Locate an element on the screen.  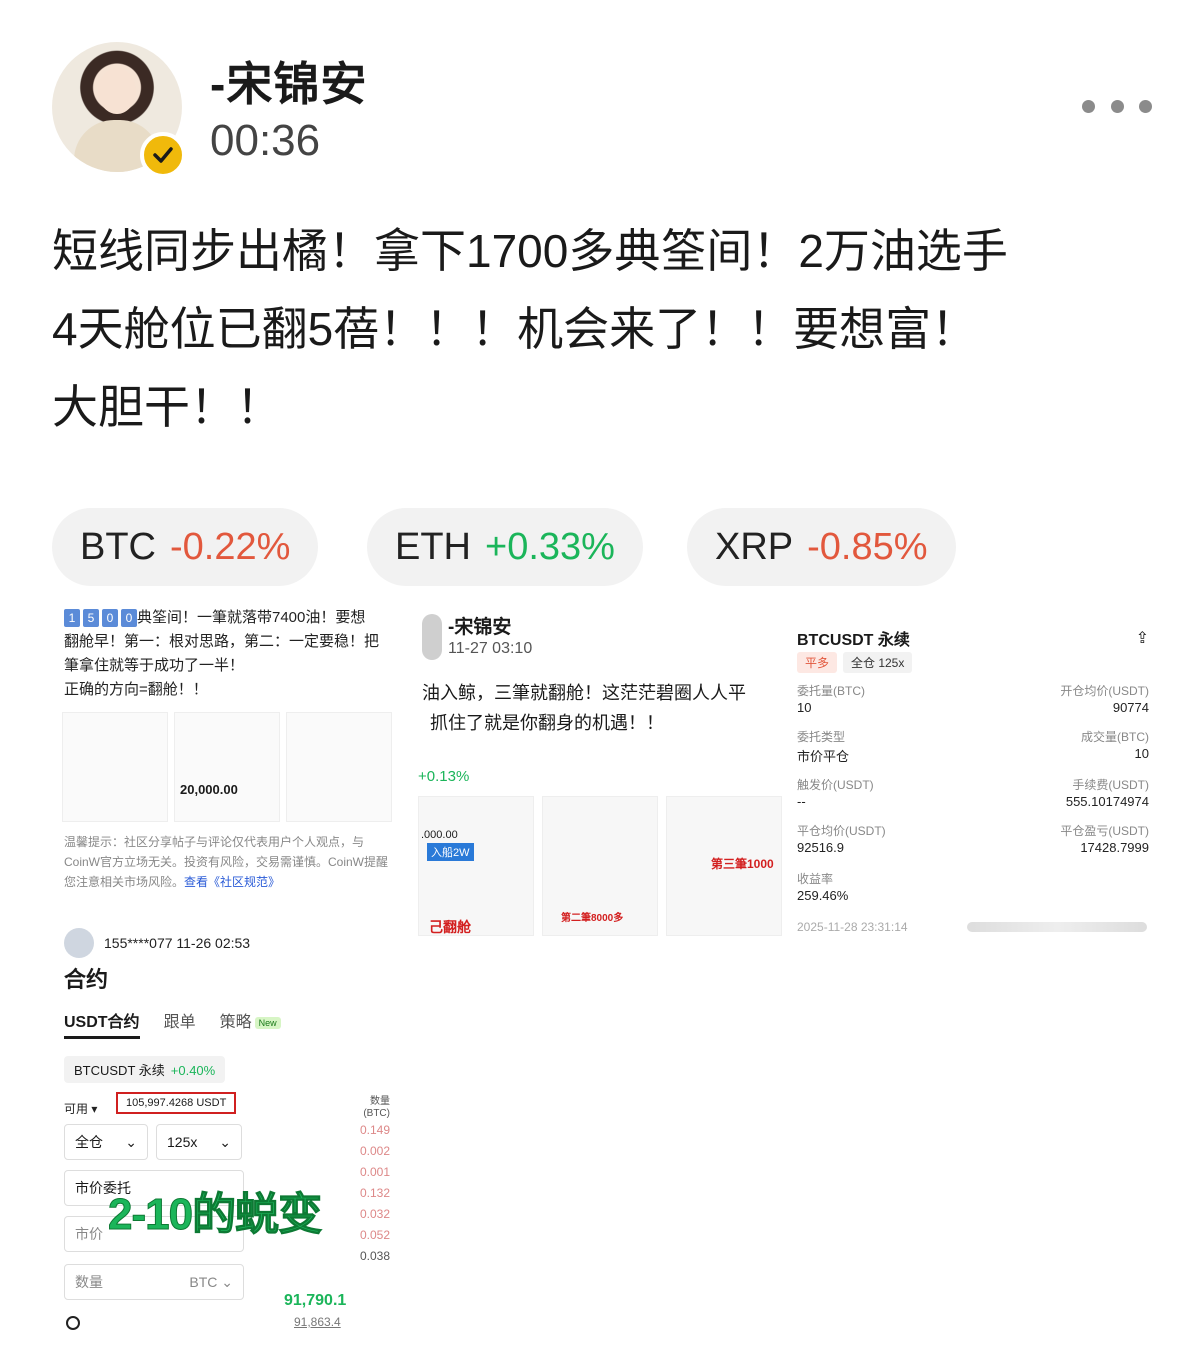
number-badges: 1 5 0 0 is located at coordinates (100, 618).